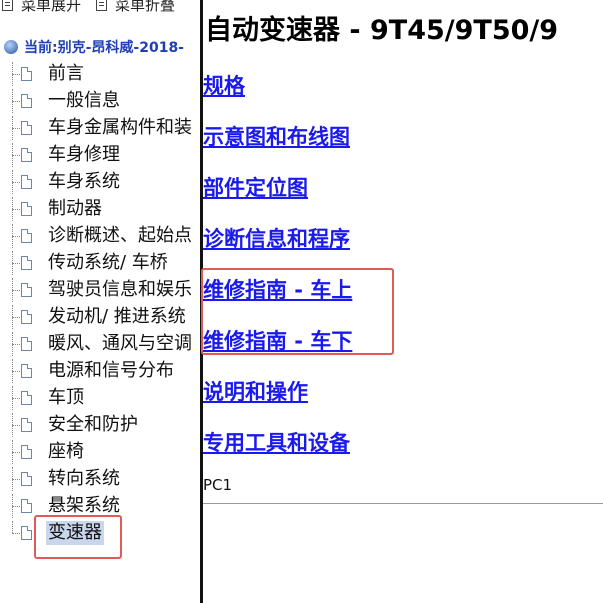 The image size is (603, 603). What do you see at coordinates (84, 181) in the screenshot?
I see `tree-item-label: 车身系统` at bounding box center [84, 181].